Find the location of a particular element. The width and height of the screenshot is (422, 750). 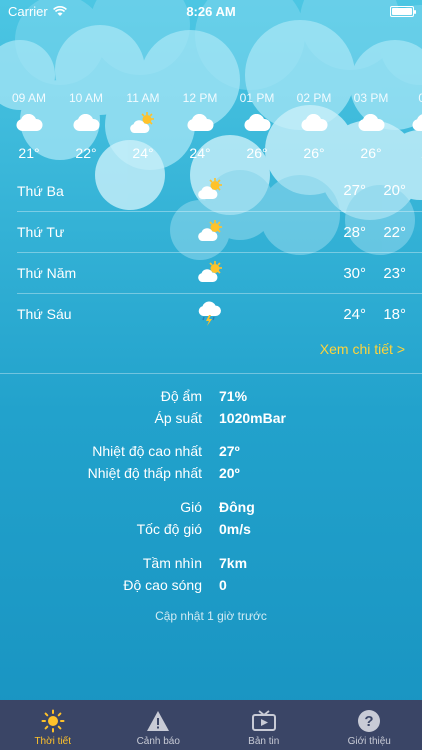

help-icon: ? is located at coordinates (369, 721).